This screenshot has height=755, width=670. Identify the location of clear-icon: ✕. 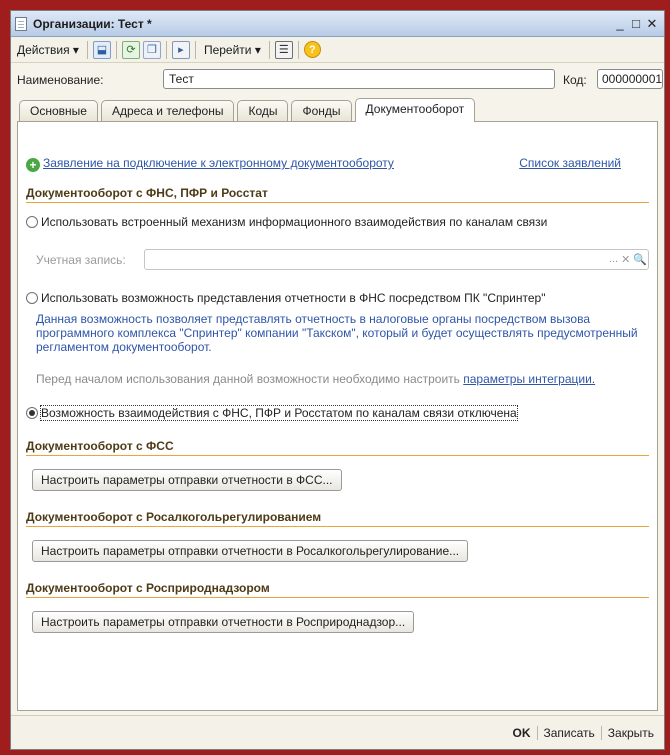
(625, 259).